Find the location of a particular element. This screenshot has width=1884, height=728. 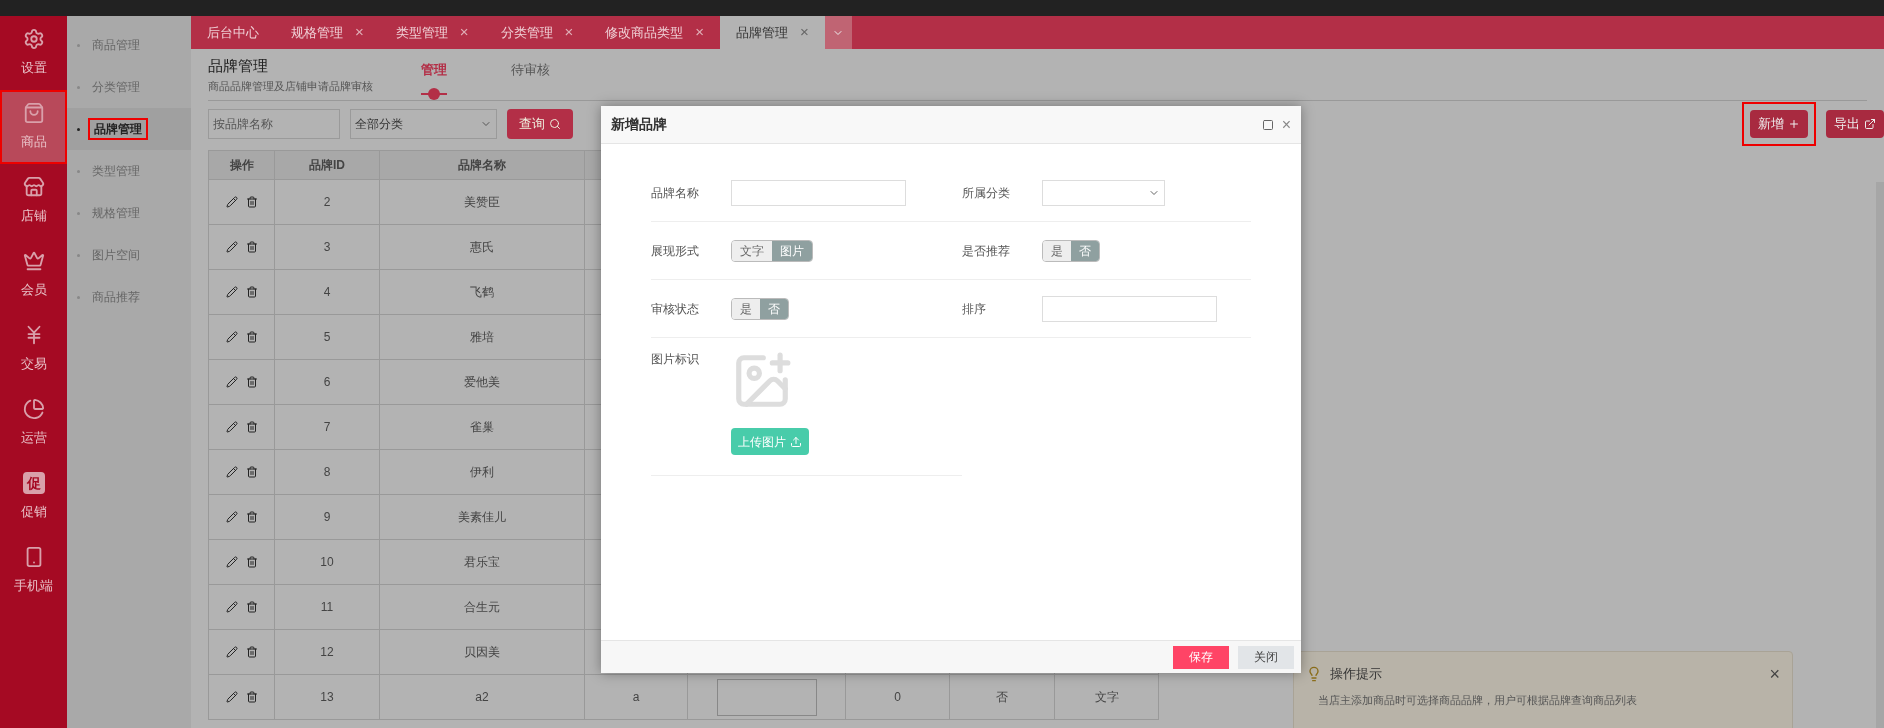

field-label: 品牌名称 is located at coordinates (675, 193).